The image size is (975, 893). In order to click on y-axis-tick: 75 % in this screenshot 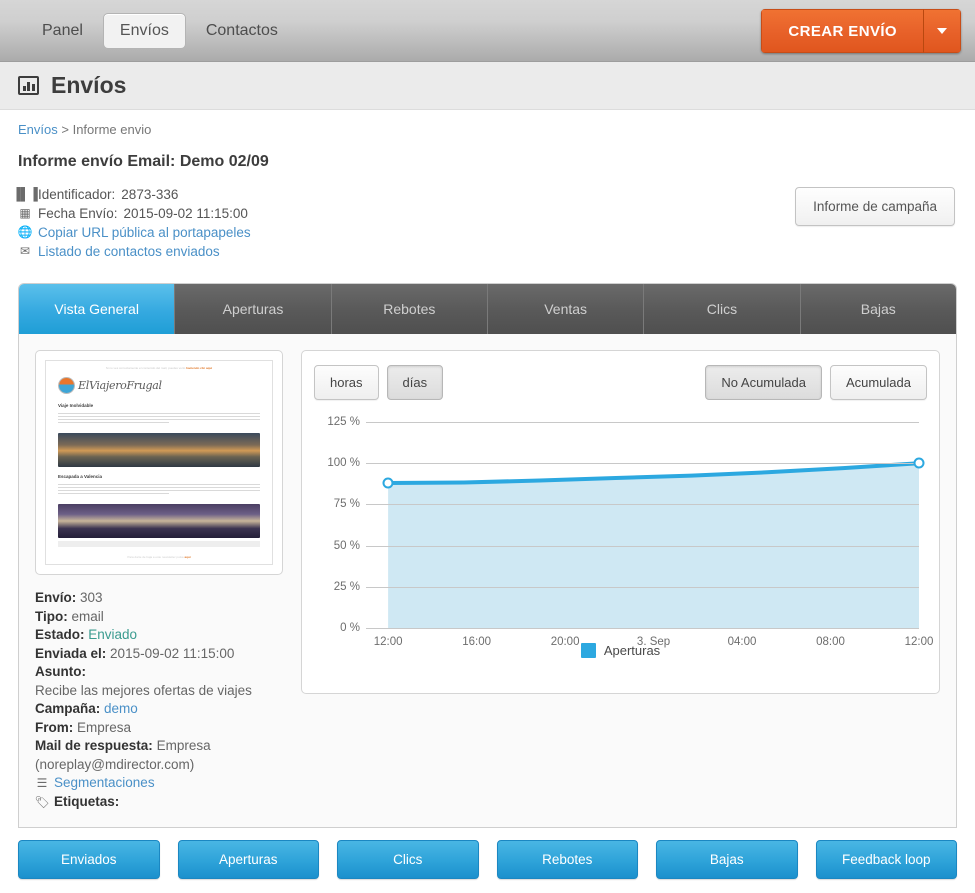, I will do `click(346, 504)`.